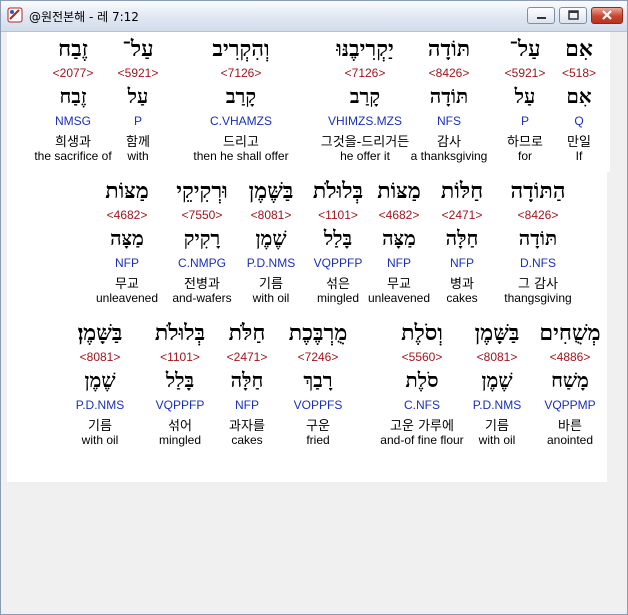 This screenshot has height=615, width=628. What do you see at coordinates (579, 73) in the screenshot?
I see `strong-number: <518>` at bounding box center [579, 73].